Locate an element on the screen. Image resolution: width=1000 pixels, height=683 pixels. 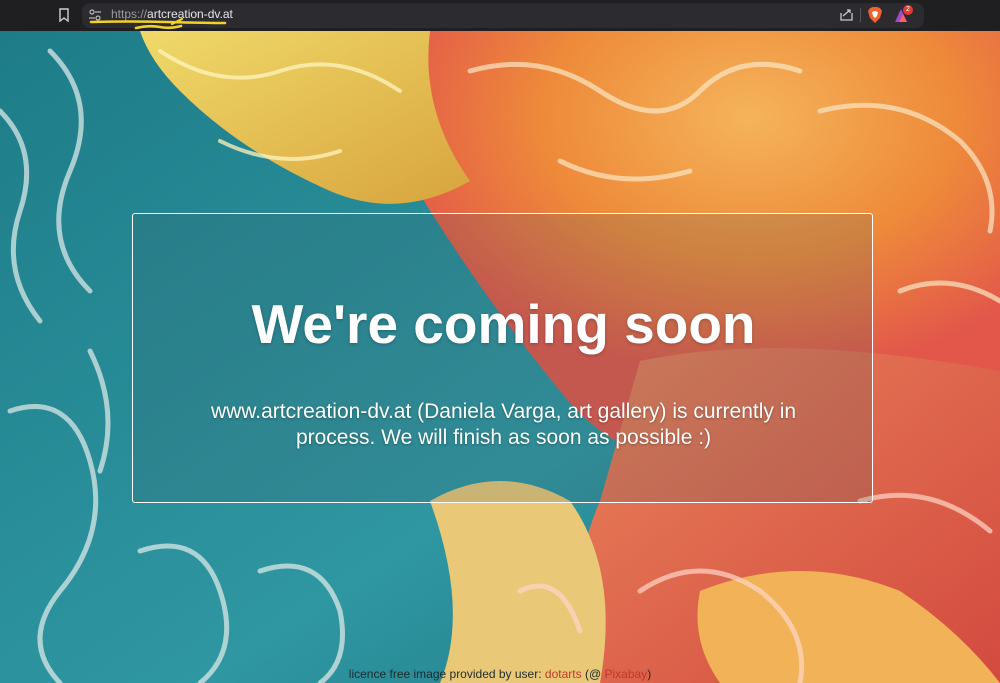
credit-site-prefix: @ is located at coordinates (595, 674).